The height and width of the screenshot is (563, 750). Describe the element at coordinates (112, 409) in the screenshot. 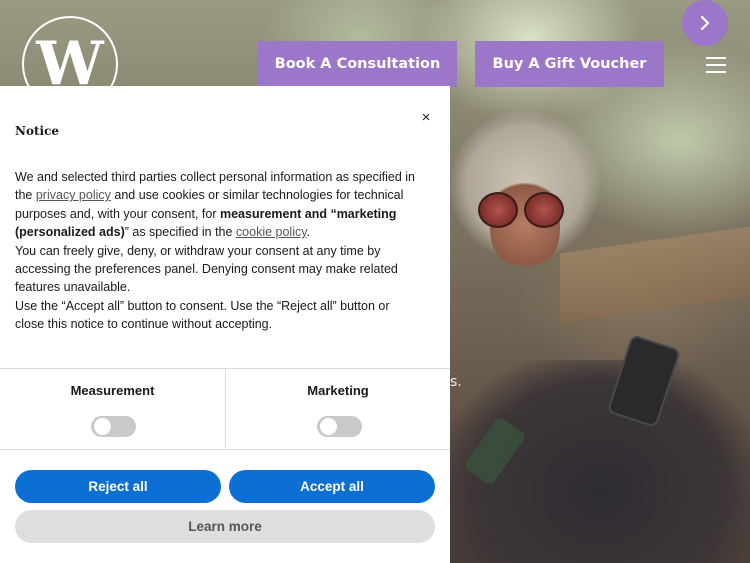

I see `pref-measurement: Measurement` at that location.